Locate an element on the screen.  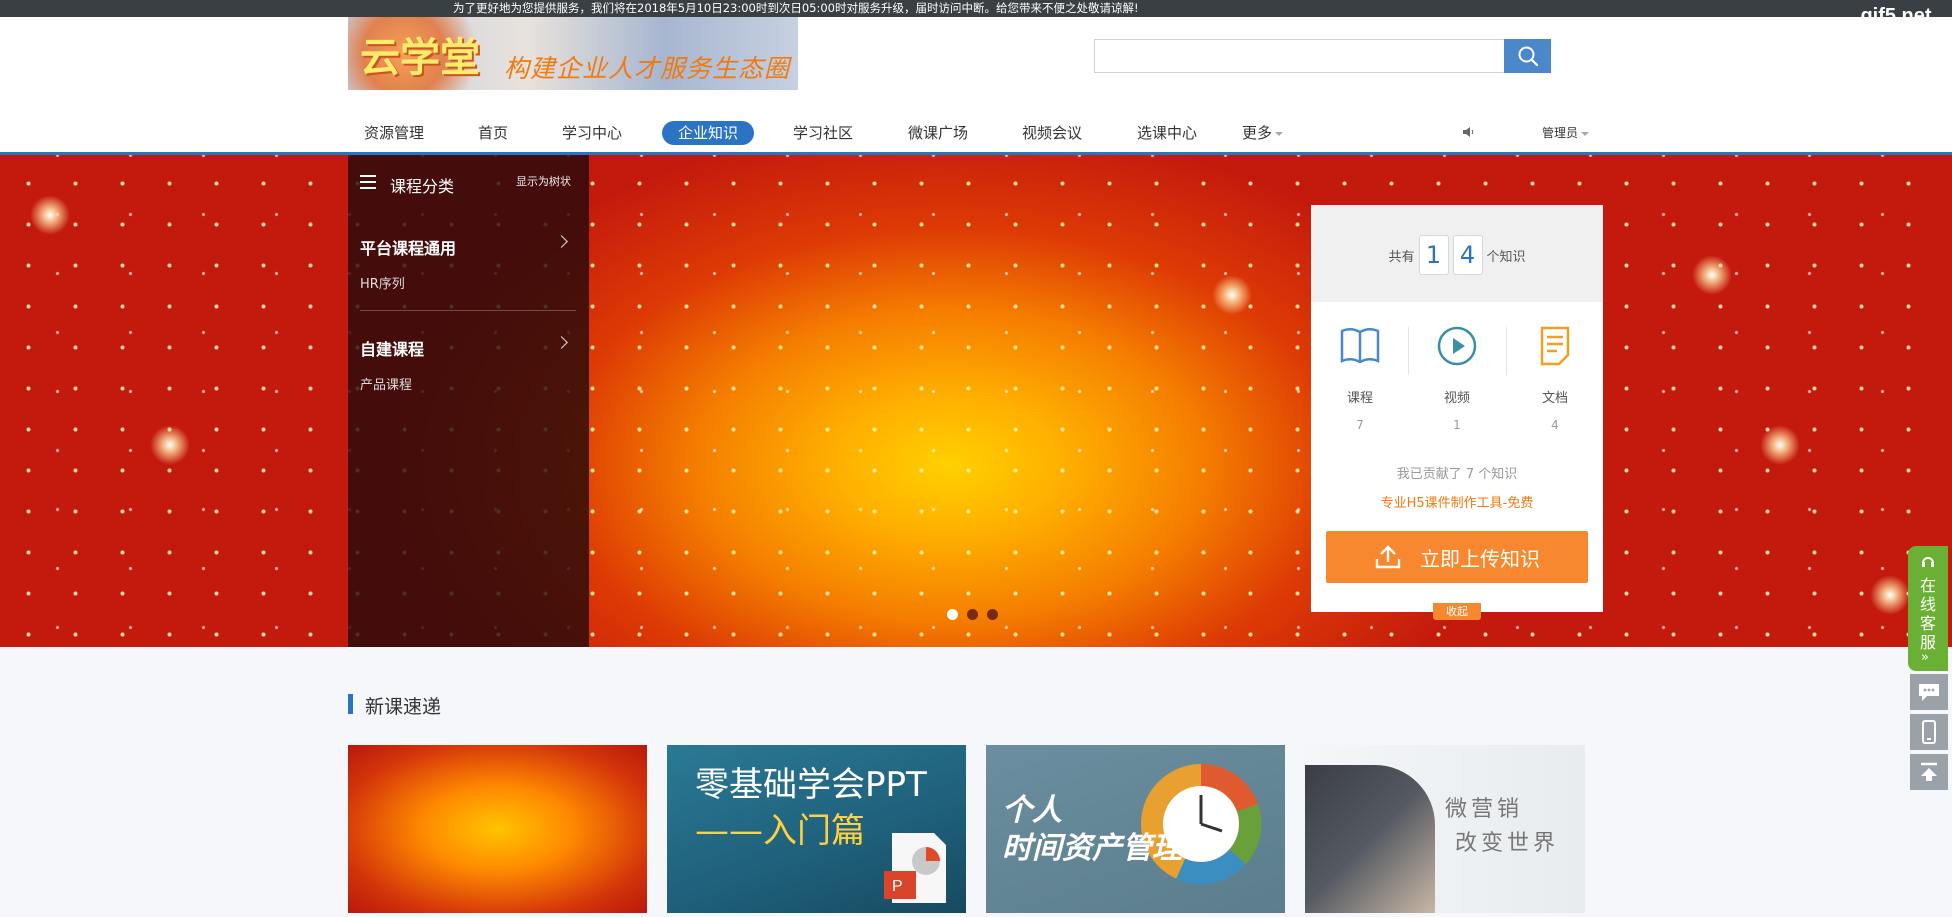
back-to-top-button is located at coordinates (1929, 772).